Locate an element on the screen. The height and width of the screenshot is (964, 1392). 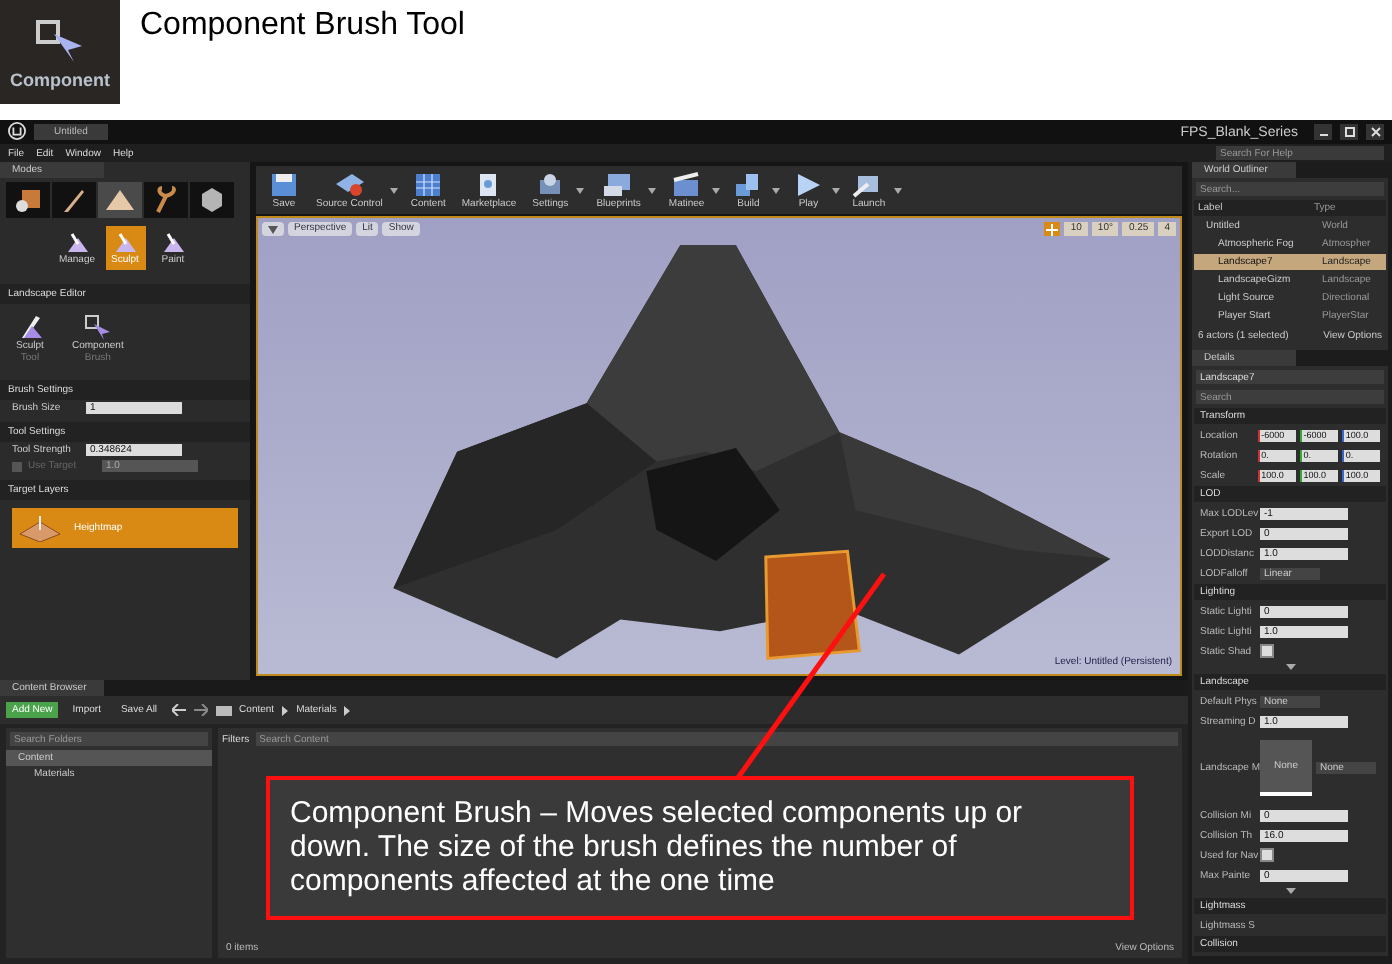
maximize-button is located at coordinates (1349, 132).